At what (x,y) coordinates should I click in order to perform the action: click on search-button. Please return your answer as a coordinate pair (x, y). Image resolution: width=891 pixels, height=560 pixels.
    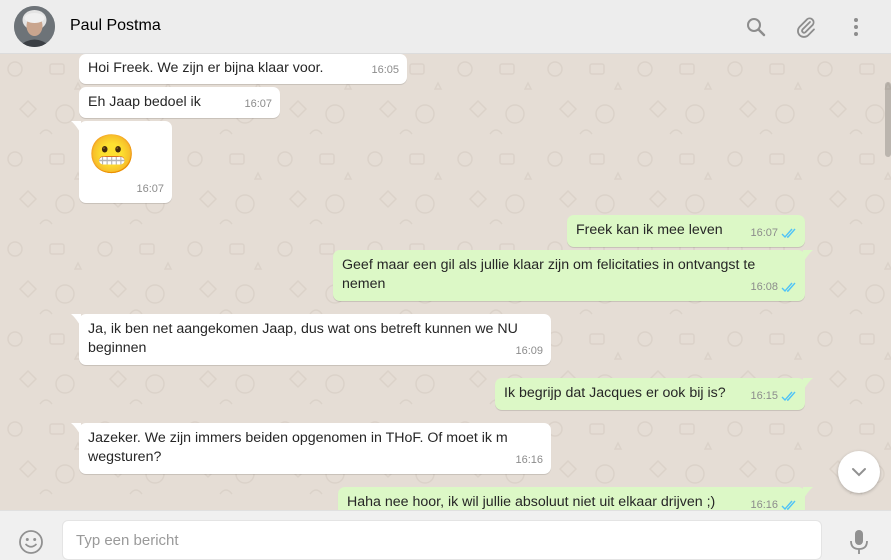
    Looking at the image, I should click on (756, 27).